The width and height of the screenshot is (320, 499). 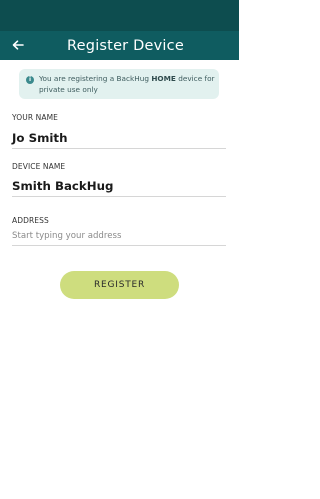 What do you see at coordinates (119, 285) in the screenshot?
I see `register-button: REGISTER` at bounding box center [119, 285].